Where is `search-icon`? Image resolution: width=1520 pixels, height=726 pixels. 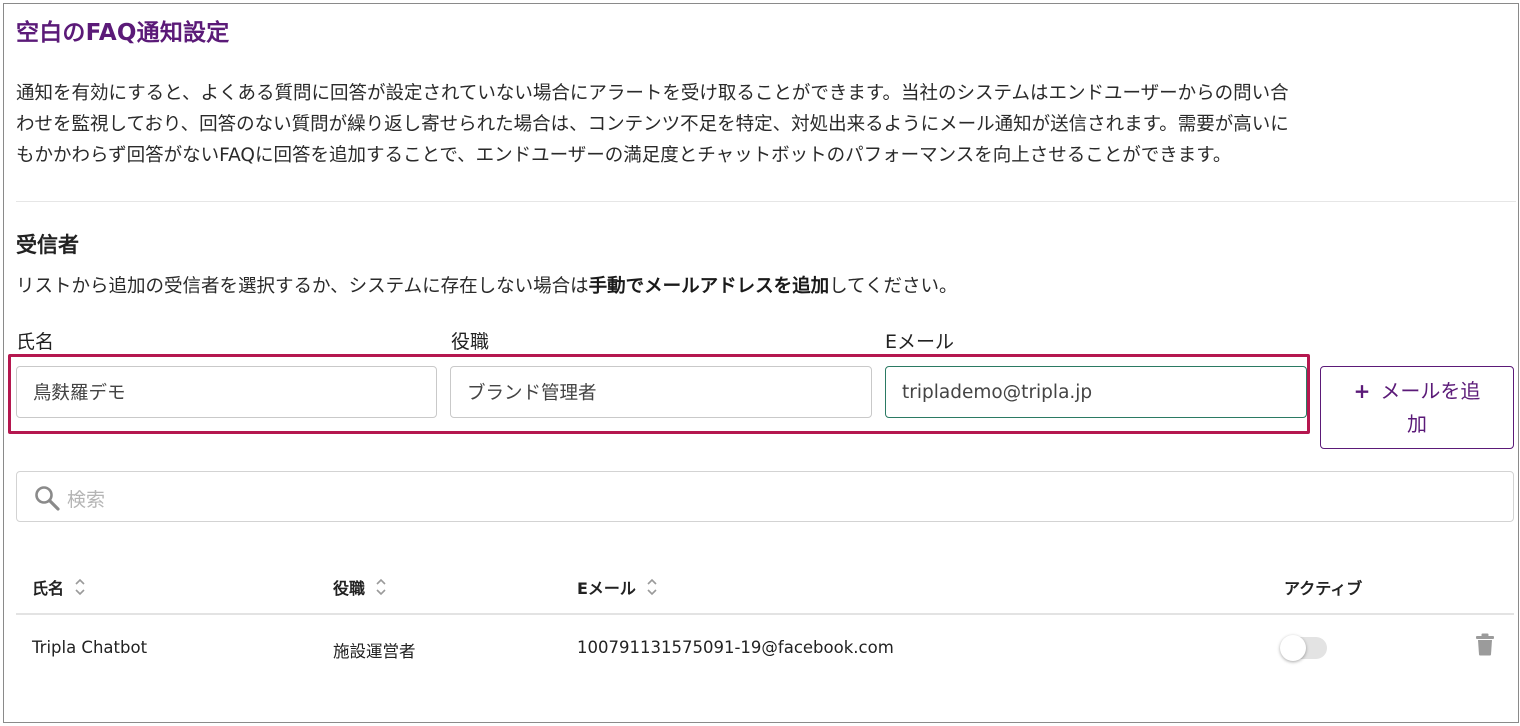 search-icon is located at coordinates (47, 498).